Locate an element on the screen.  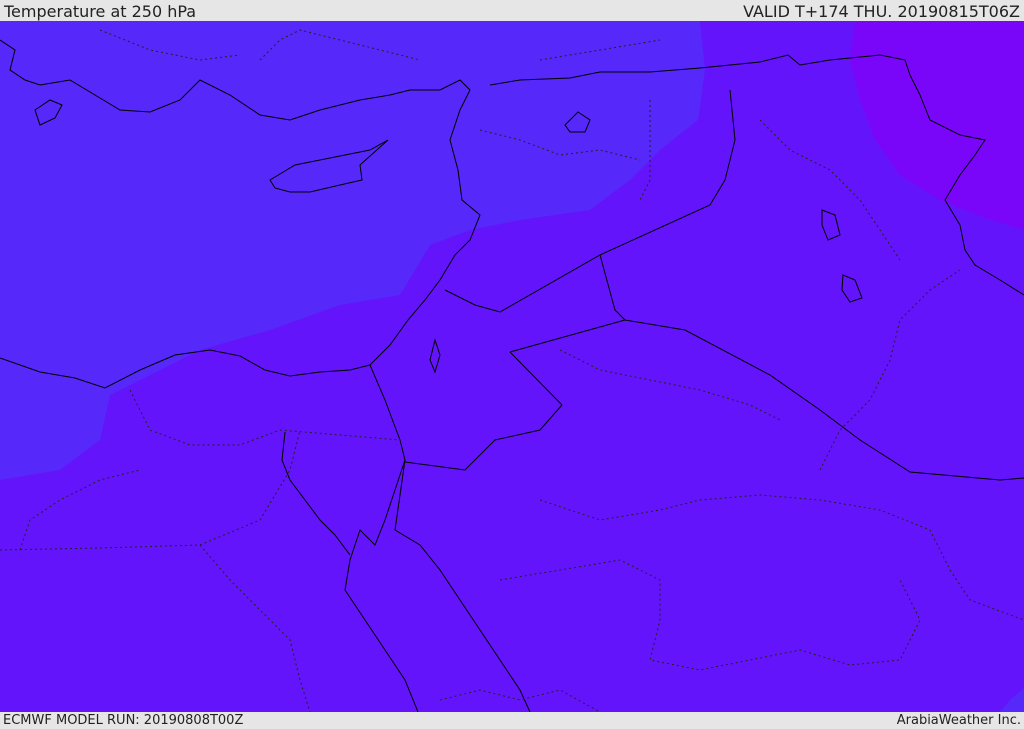
valid-time: VALID T+174 THU. 20190815T06Z is located at coordinates (881, 11).